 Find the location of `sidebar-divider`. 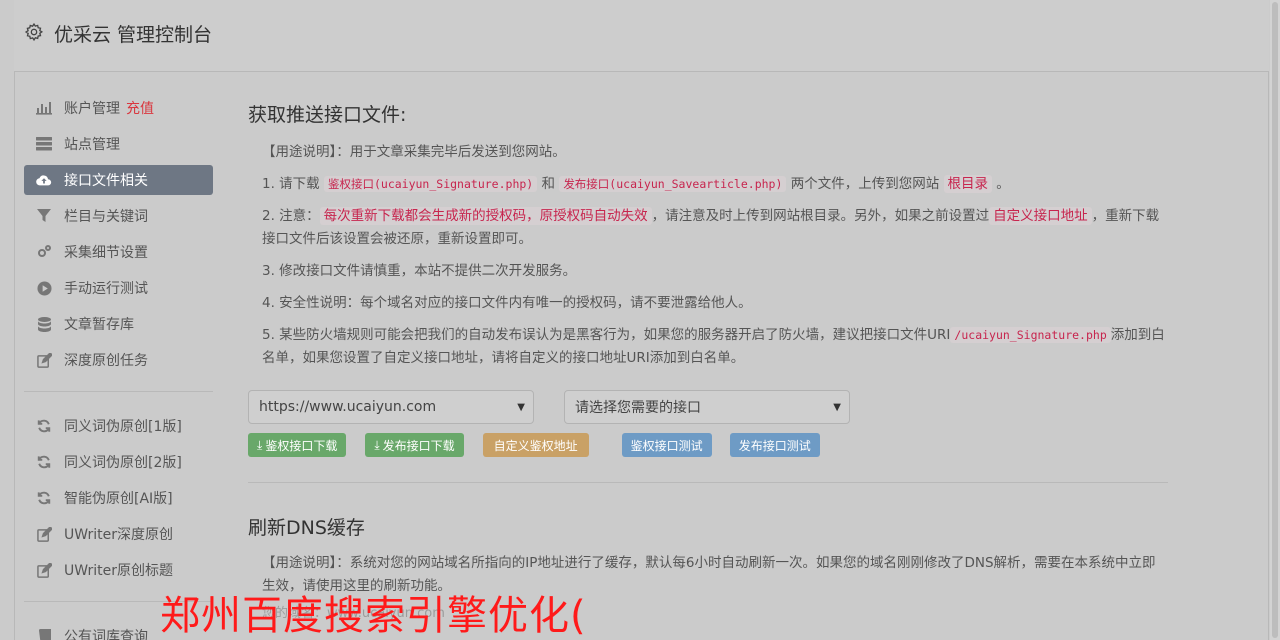

sidebar-divider is located at coordinates (118, 391).